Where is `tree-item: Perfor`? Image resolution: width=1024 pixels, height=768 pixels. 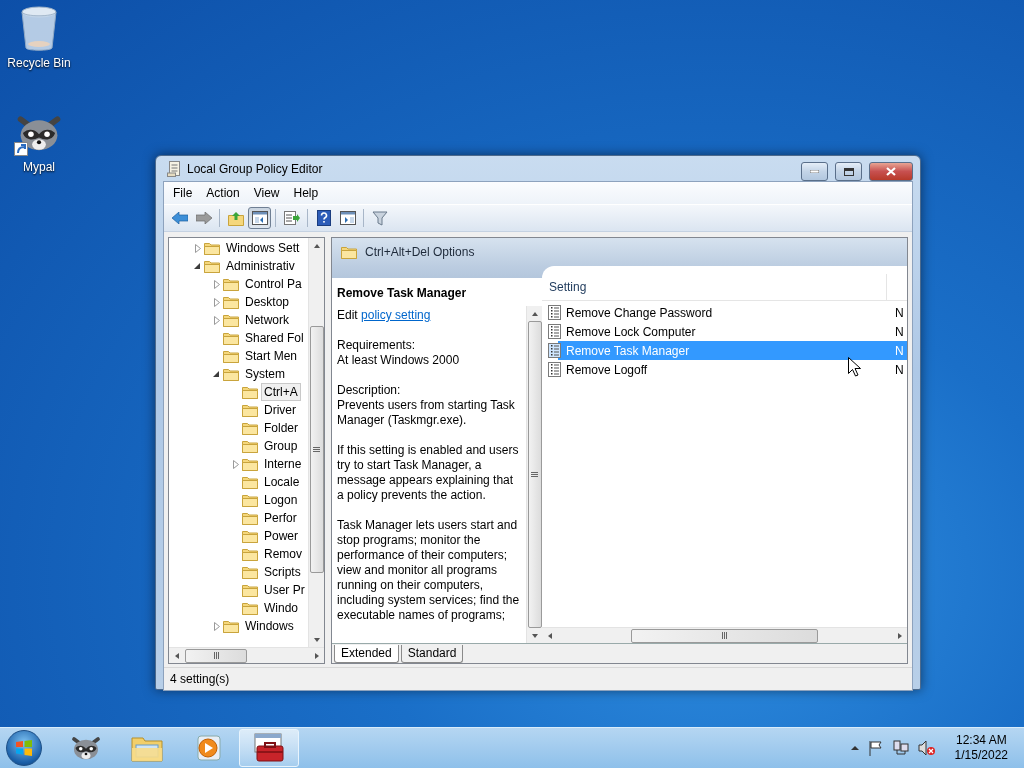 tree-item: Perfor is located at coordinates (280, 518).